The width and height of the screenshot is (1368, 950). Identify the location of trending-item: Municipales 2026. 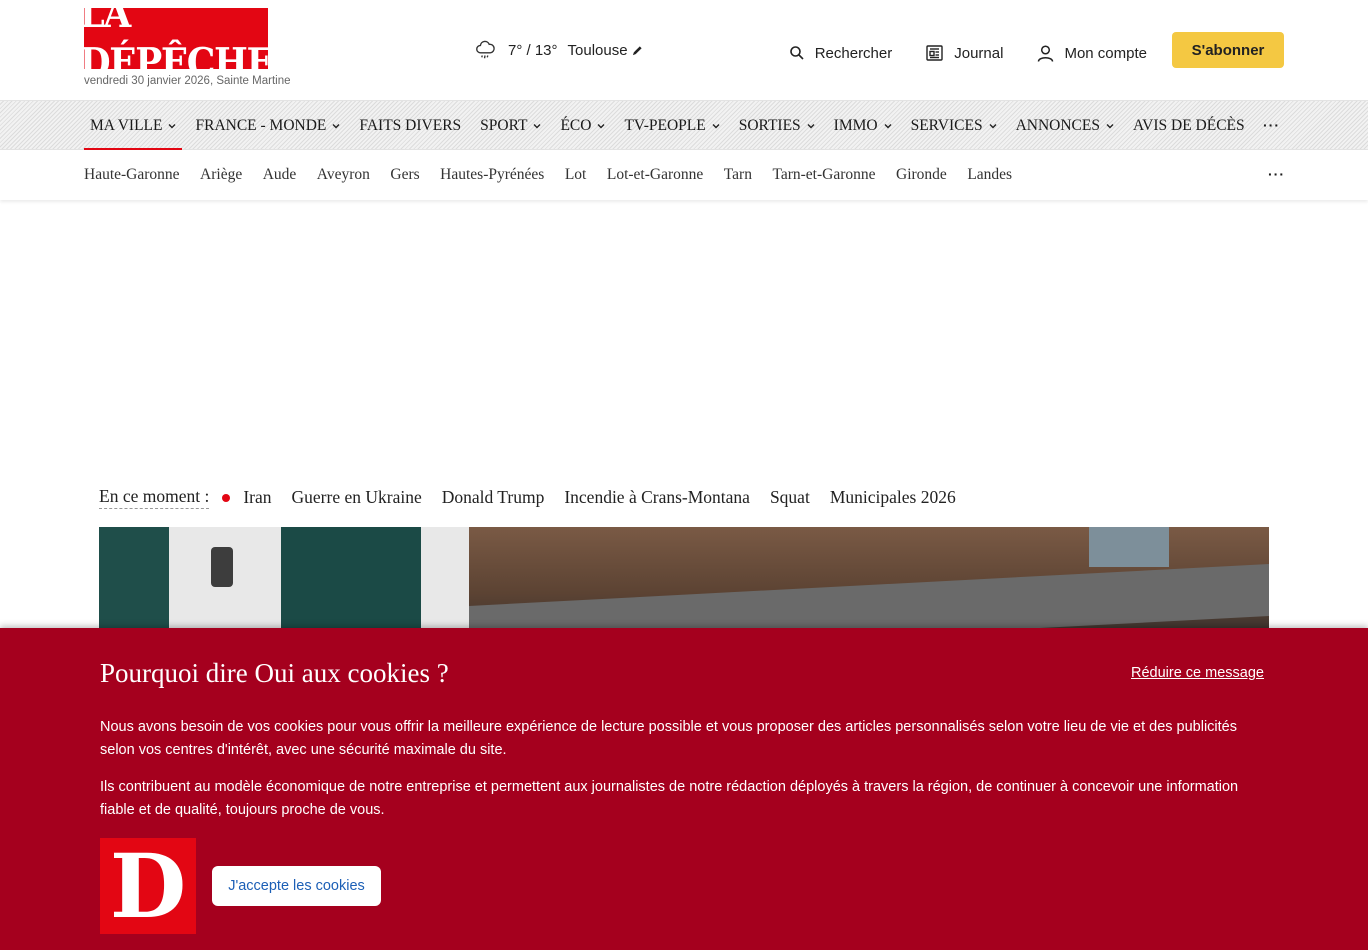
(893, 497).